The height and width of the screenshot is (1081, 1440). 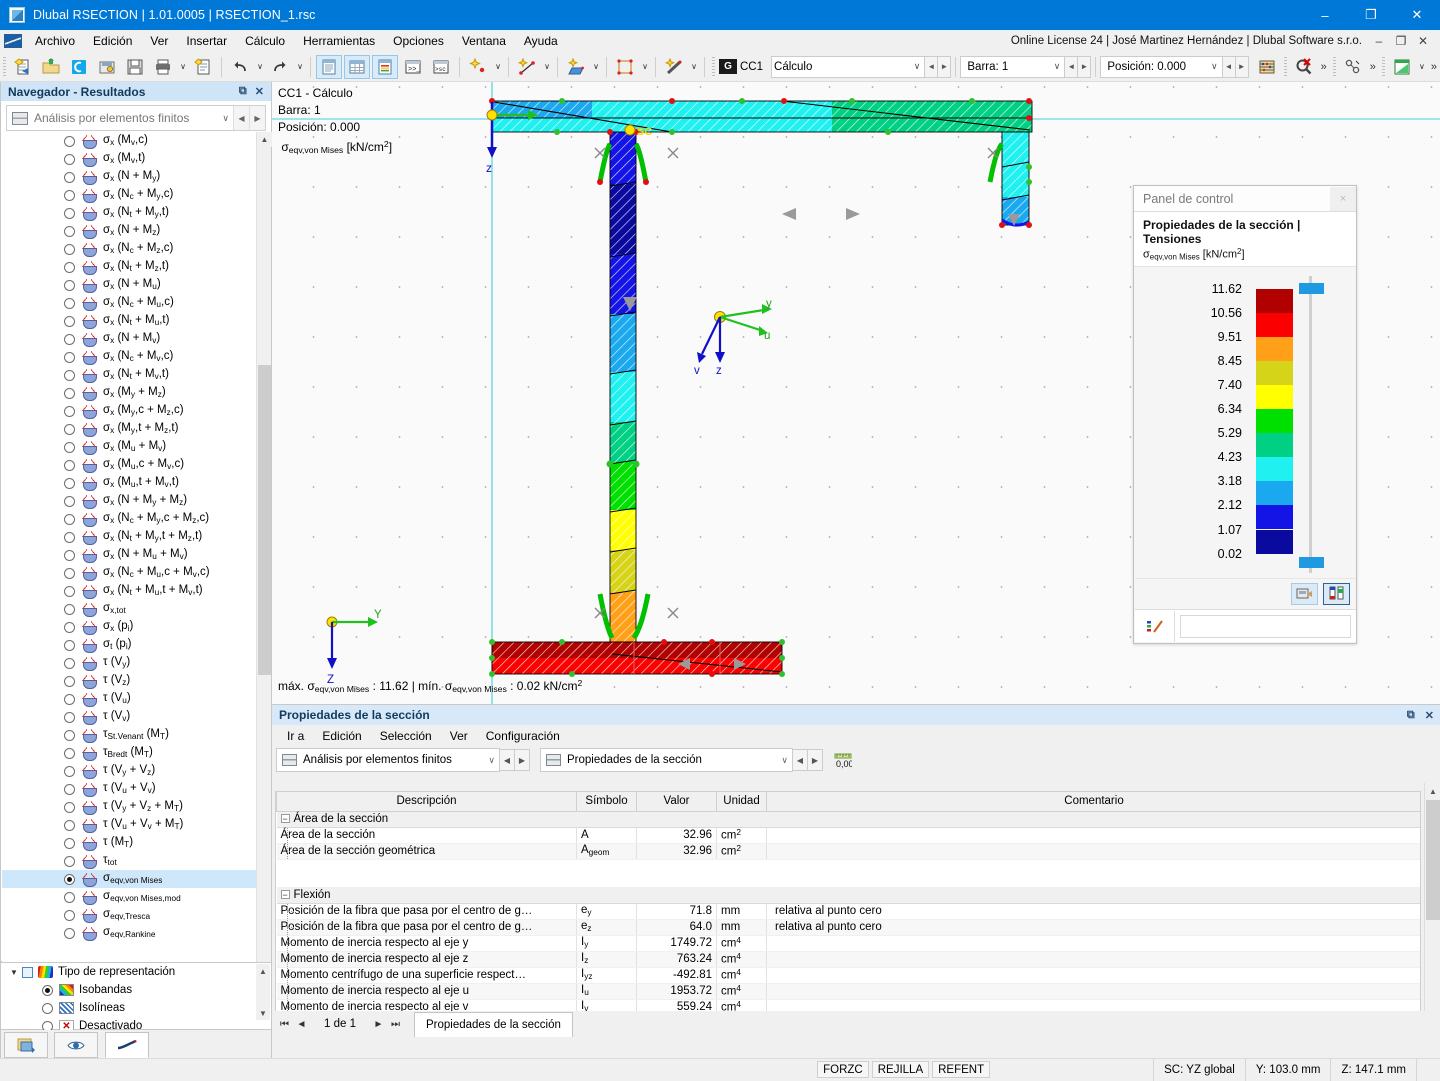 I want to click on control-panel-close-icon: ×, so click(x=1343, y=199).